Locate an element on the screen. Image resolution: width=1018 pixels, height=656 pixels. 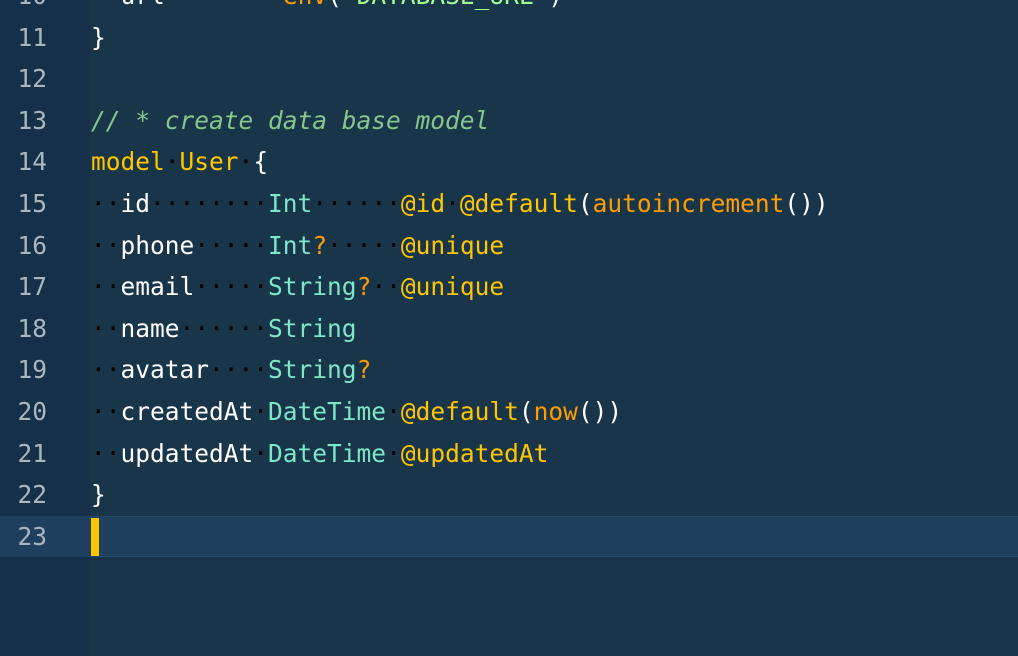
line-content: ··phone·····Int?·····@unique is located at coordinates (297, 246).